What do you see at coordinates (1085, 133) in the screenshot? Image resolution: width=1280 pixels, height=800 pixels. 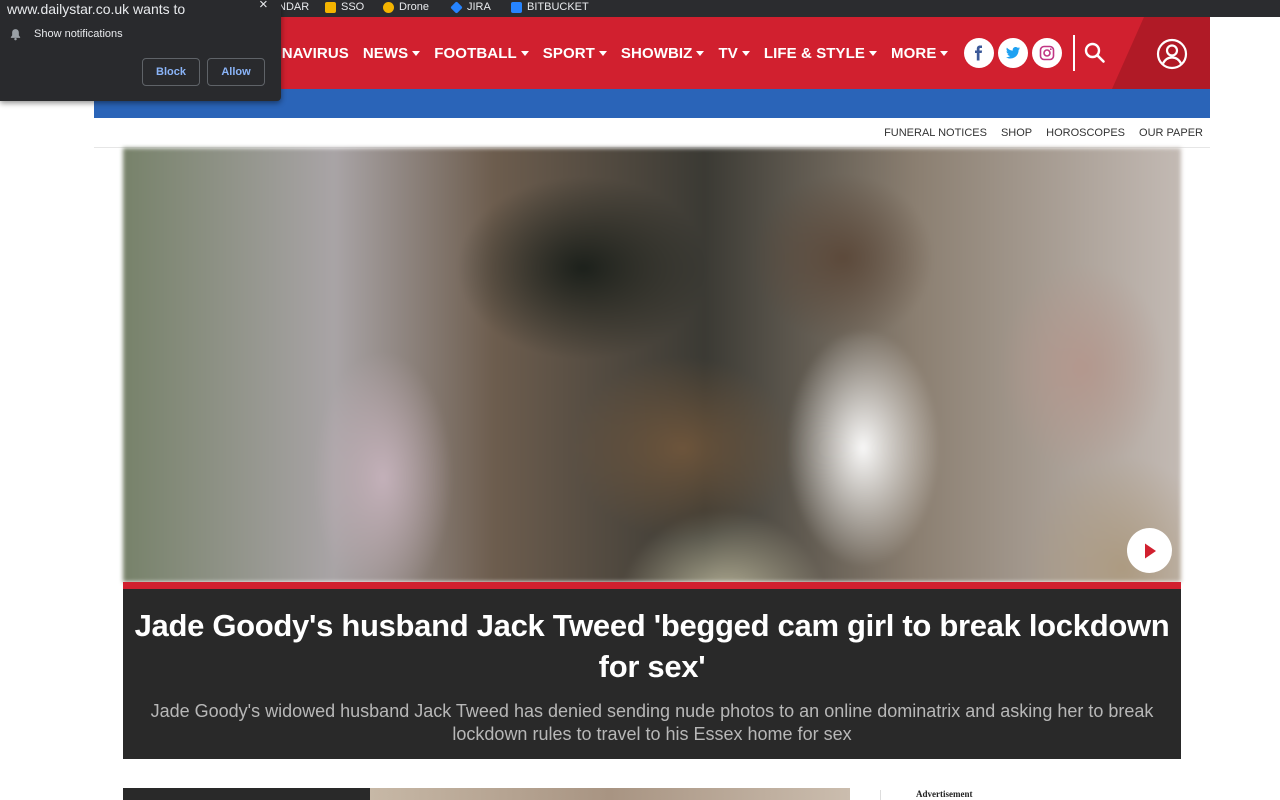 I see `horoscopes-link: HOROSCOPES` at bounding box center [1085, 133].